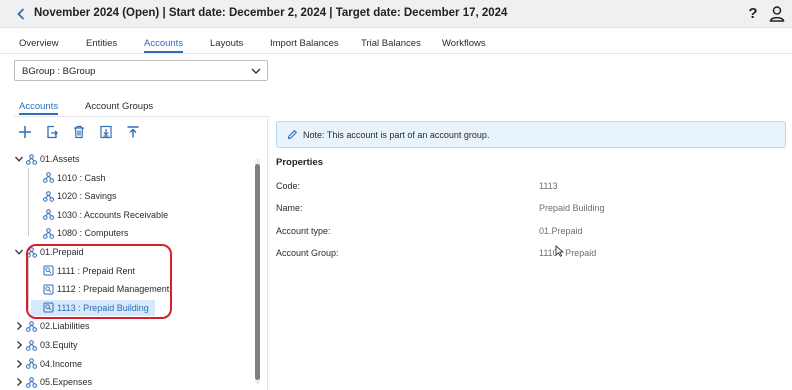 Image resolution: width=792 pixels, height=390 pixels. What do you see at coordinates (568, 253) in the screenshot?
I see `account-group-value: 1110 : Prepaid` at bounding box center [568, 253].